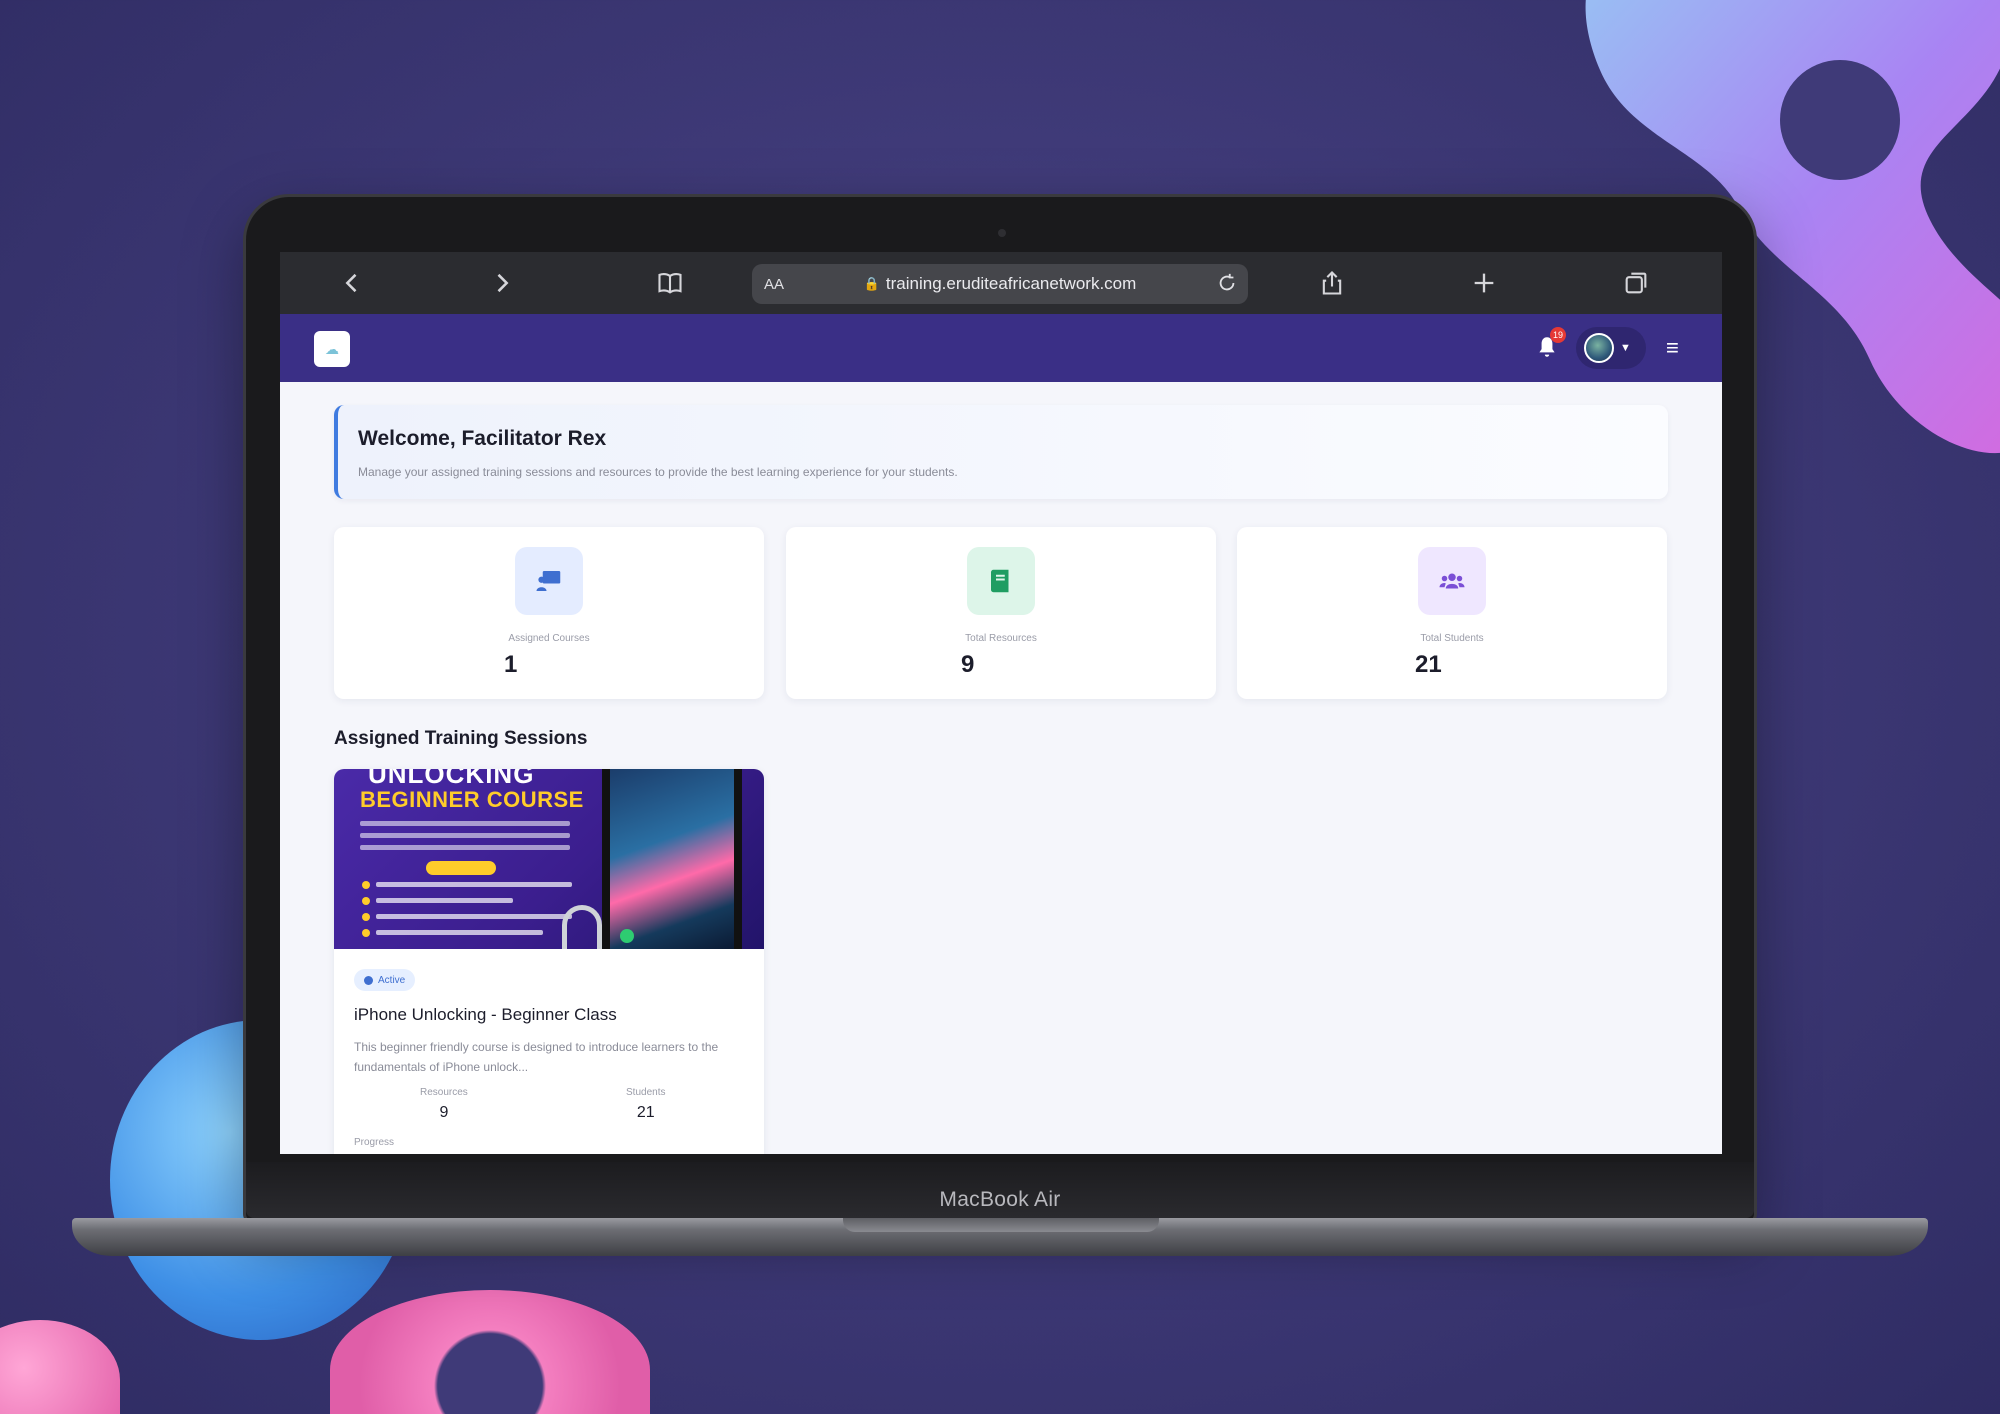 This screenshot has height=1414, width=2000. I want to click on decorative-blob-corner, so click(60, 1367).